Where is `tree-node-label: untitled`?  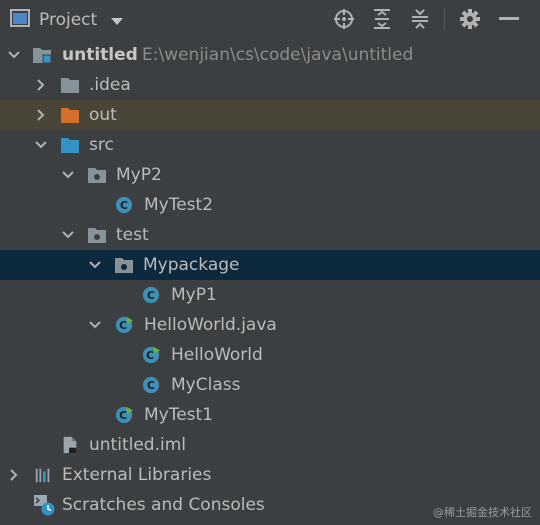 tree-node-label: untitled is located at coordinates (100, 55).